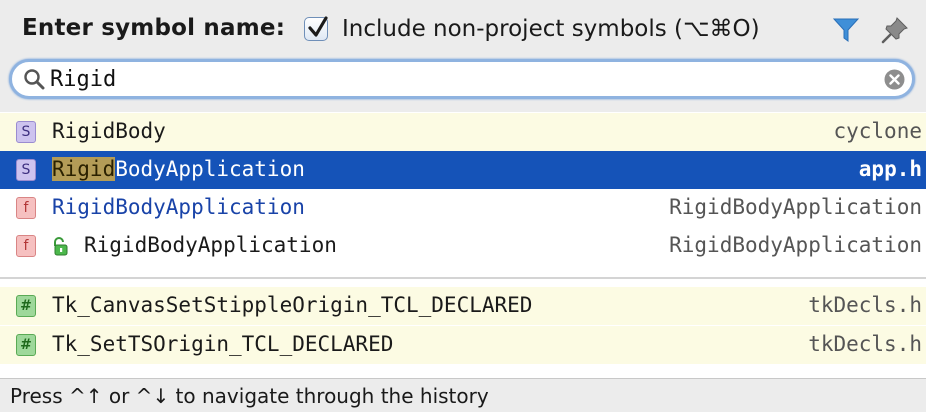 This screenshot has width=926, height=412. Describe the element at coordinates (551, 29) in the screenshot. I see `include-non-project-label: Include non-project symbols (⌥⌘O)` at that location.